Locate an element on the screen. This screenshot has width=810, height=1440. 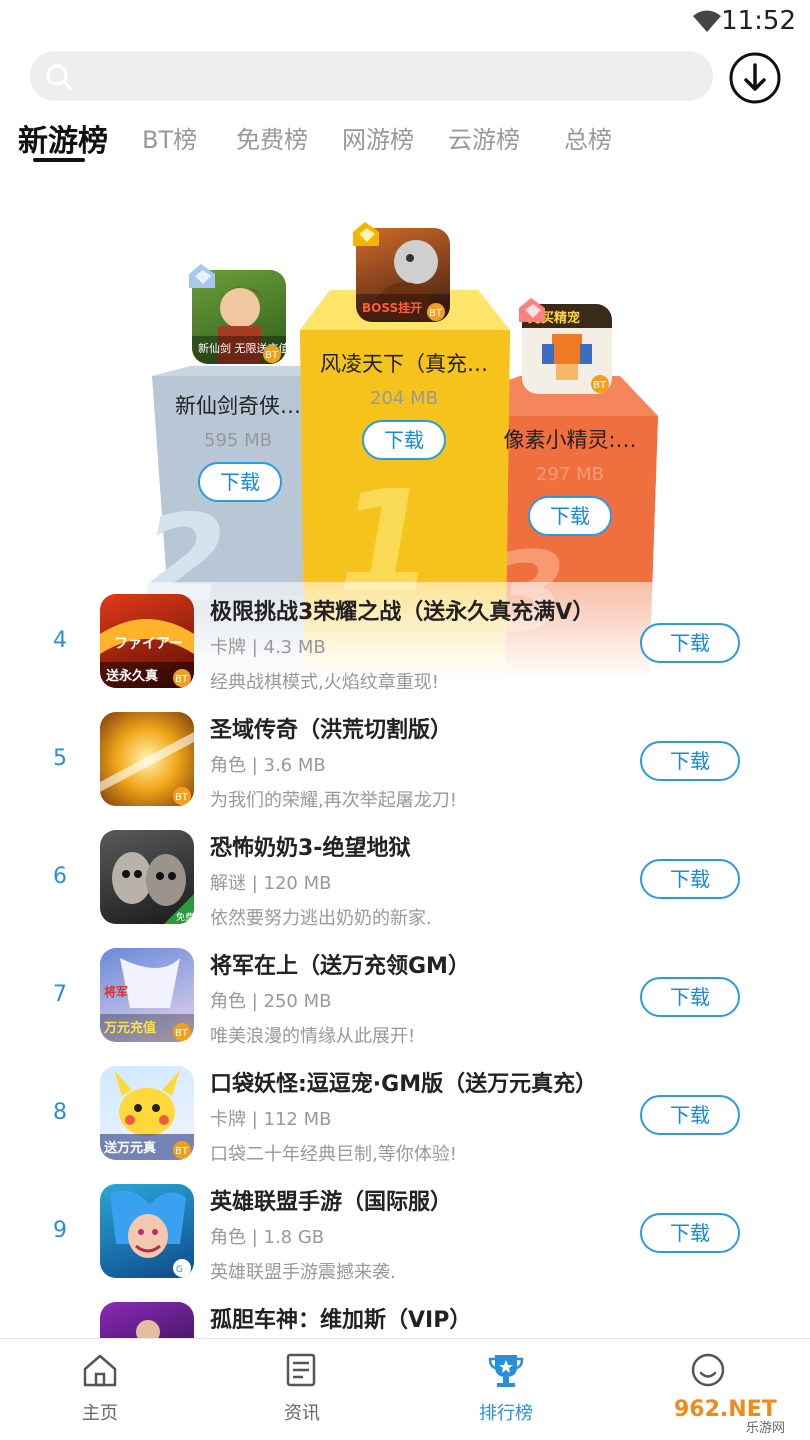
game-meta: 卡牌 | 112 MB is located at coordinates (271, 1119).